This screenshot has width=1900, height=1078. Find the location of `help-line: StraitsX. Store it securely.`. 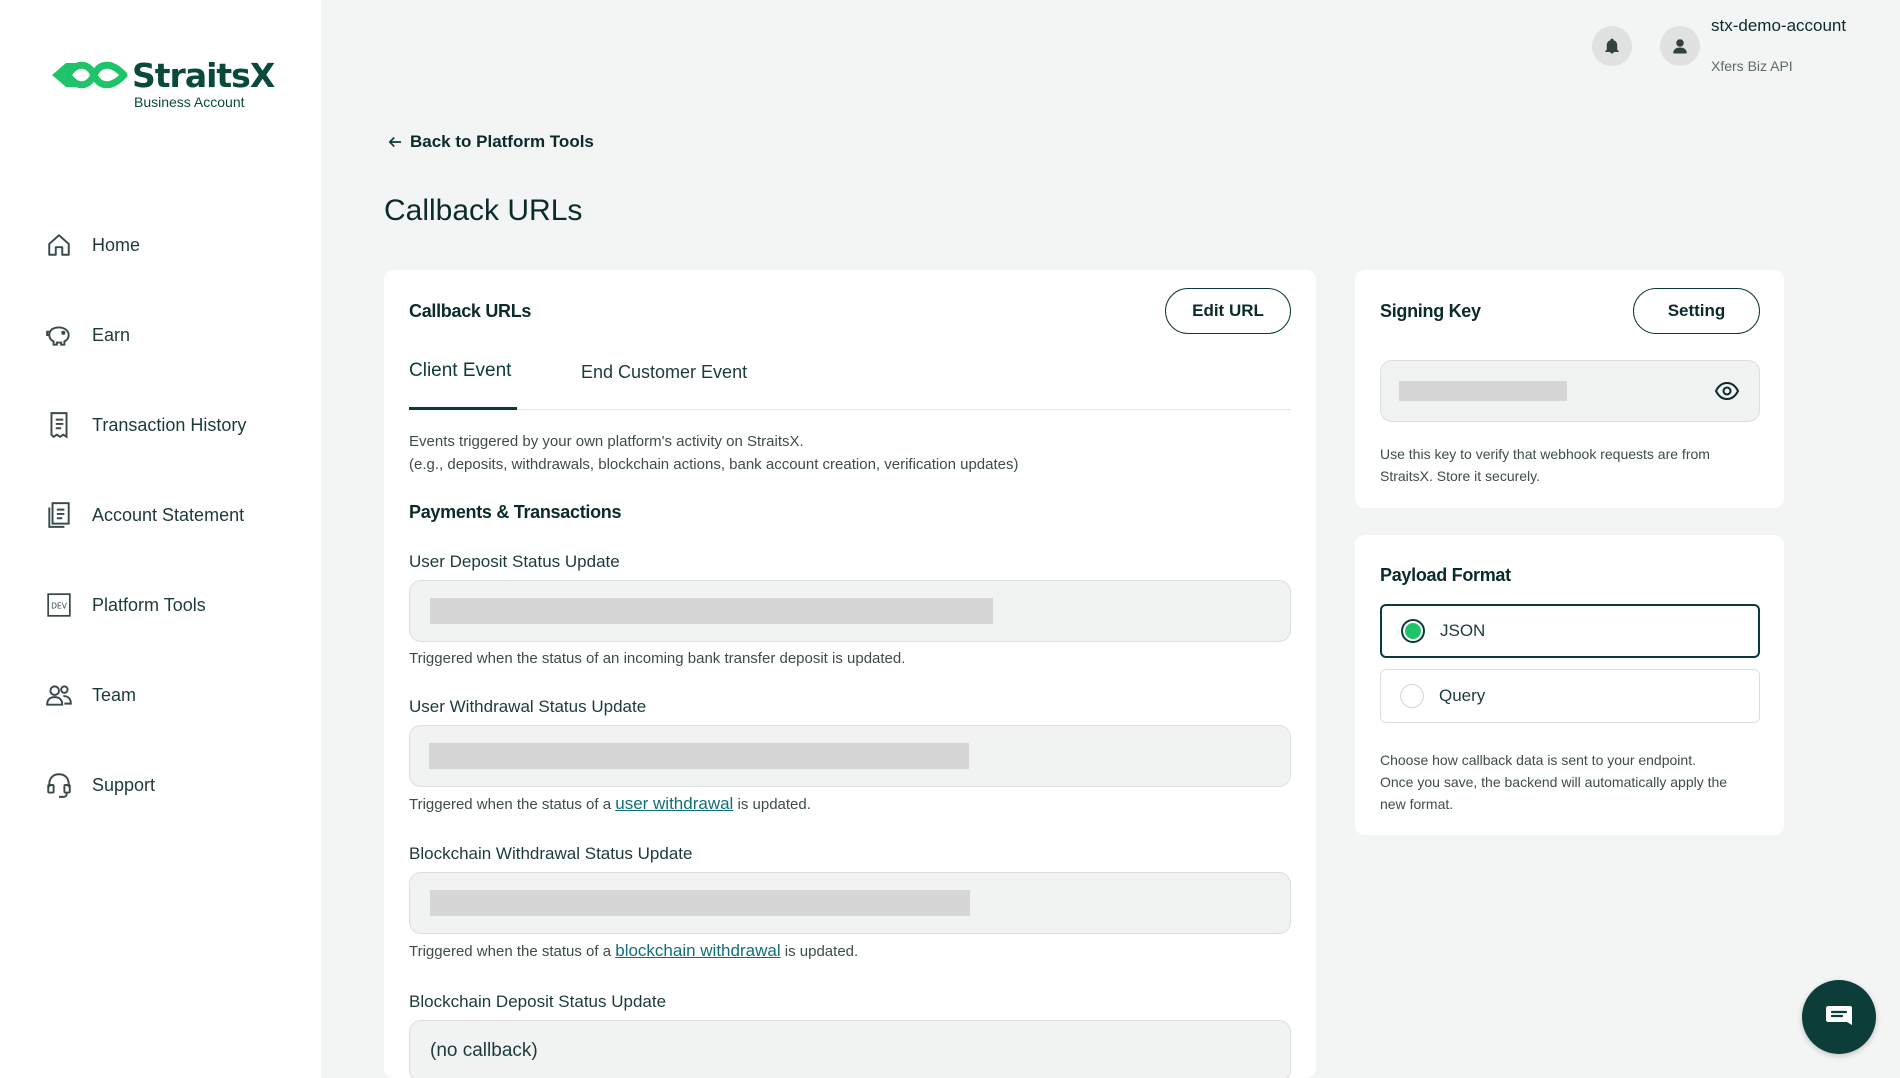

help-line: StraitsX. Store it securely. is located at coordinates (1460, 476).